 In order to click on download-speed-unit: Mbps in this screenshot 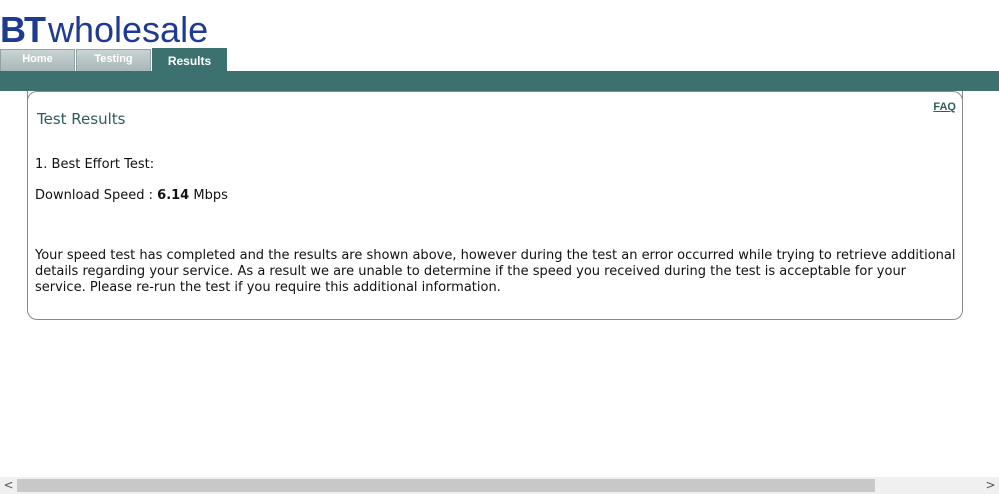, I will do `click(208, 195)`.